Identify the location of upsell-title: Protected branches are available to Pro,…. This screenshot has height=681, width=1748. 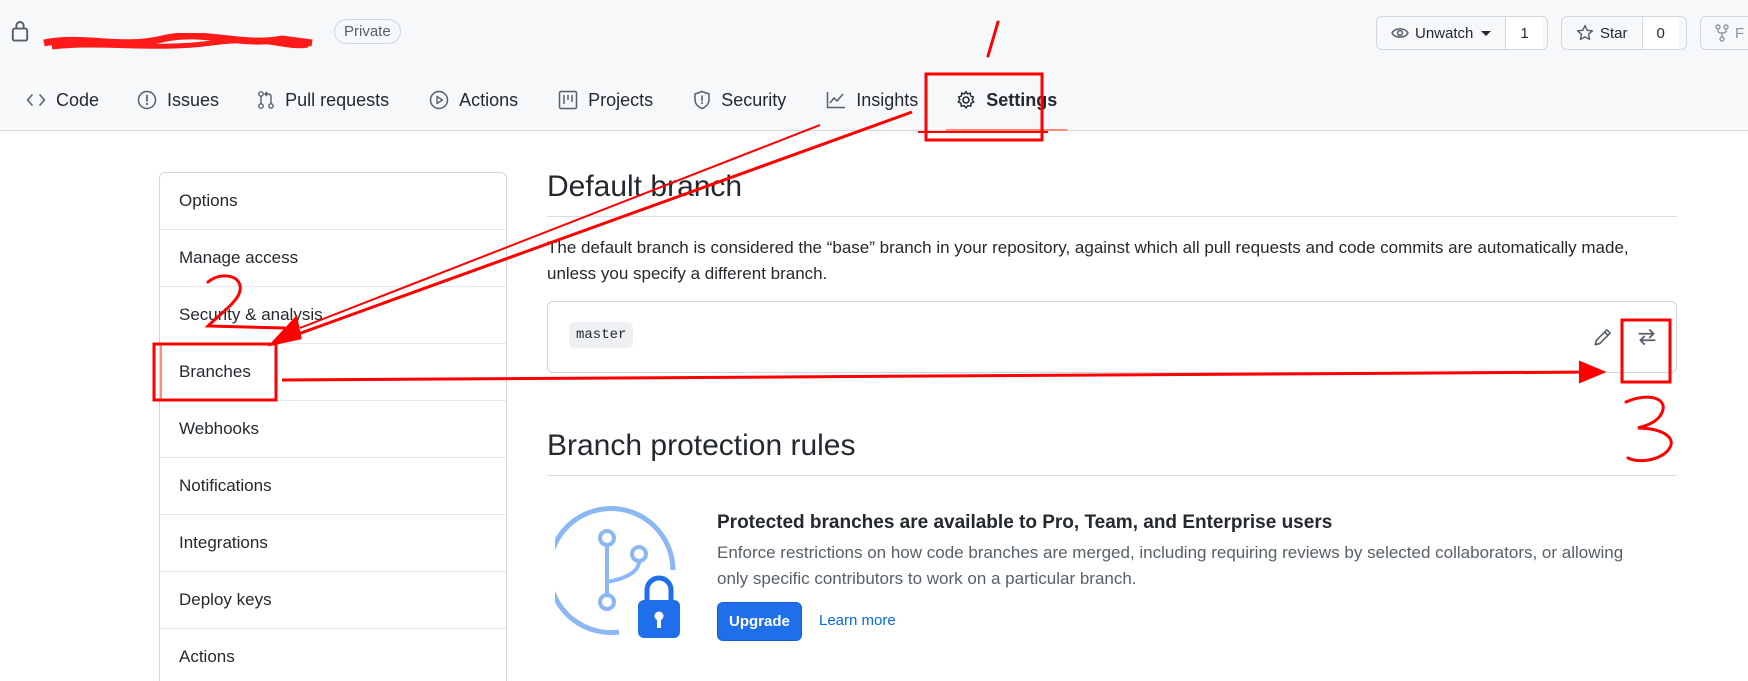
(1025, 522).